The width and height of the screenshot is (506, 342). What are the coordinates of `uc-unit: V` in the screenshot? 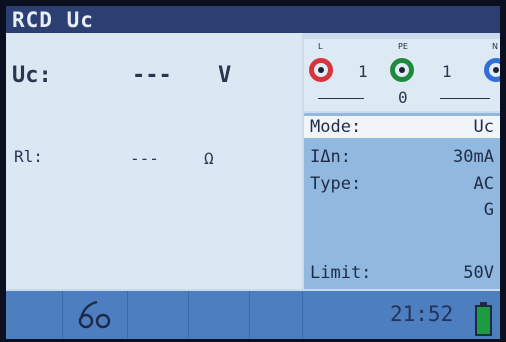 It's located at (225, 75).